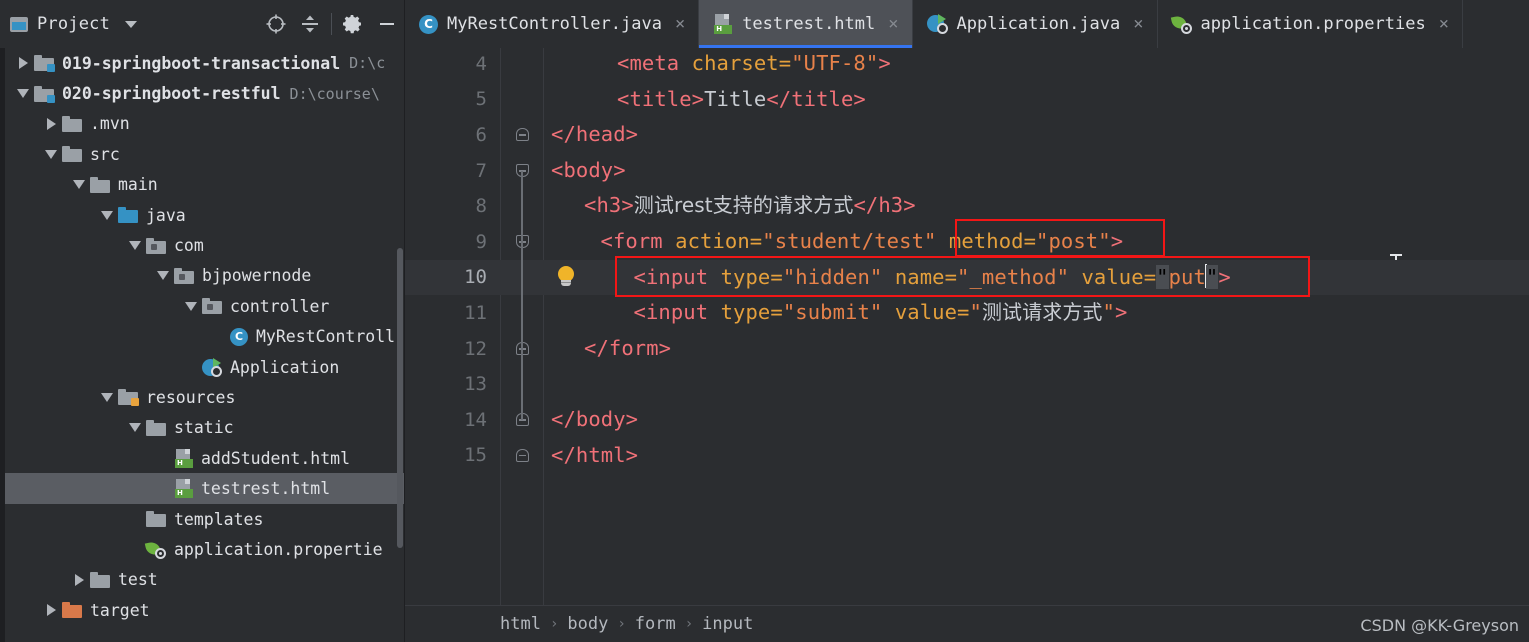 The height and width of the screenshot is (642, 1529). I want to click on code-line-6: 6 </head>, so click(967, 135).